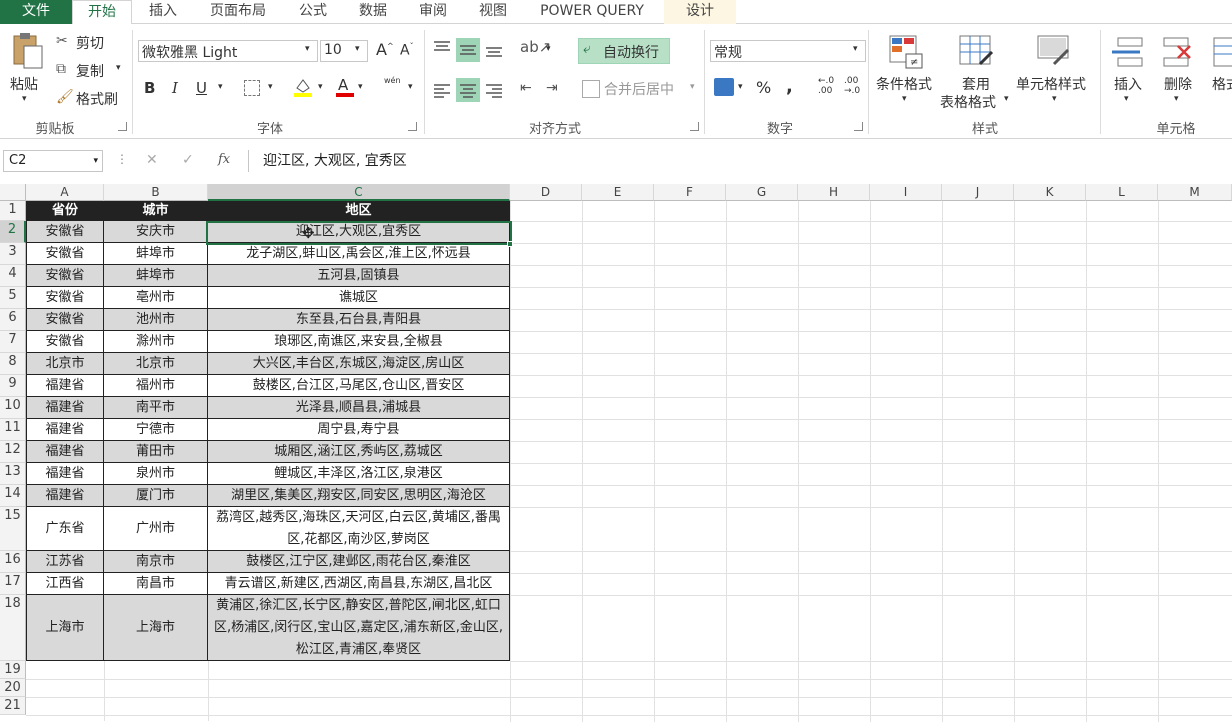 This screenshot has height=722, width=1232. Describe the element at coordinates (359, 364) in the screenshot. I see `table-cell: 大兴区,丰台区,东城区,海淀区,房山区` at that location.